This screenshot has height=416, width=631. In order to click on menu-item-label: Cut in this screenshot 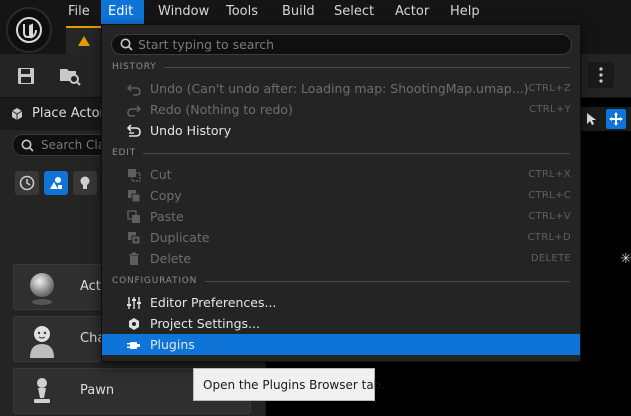, I will do `click(161, 174)`.